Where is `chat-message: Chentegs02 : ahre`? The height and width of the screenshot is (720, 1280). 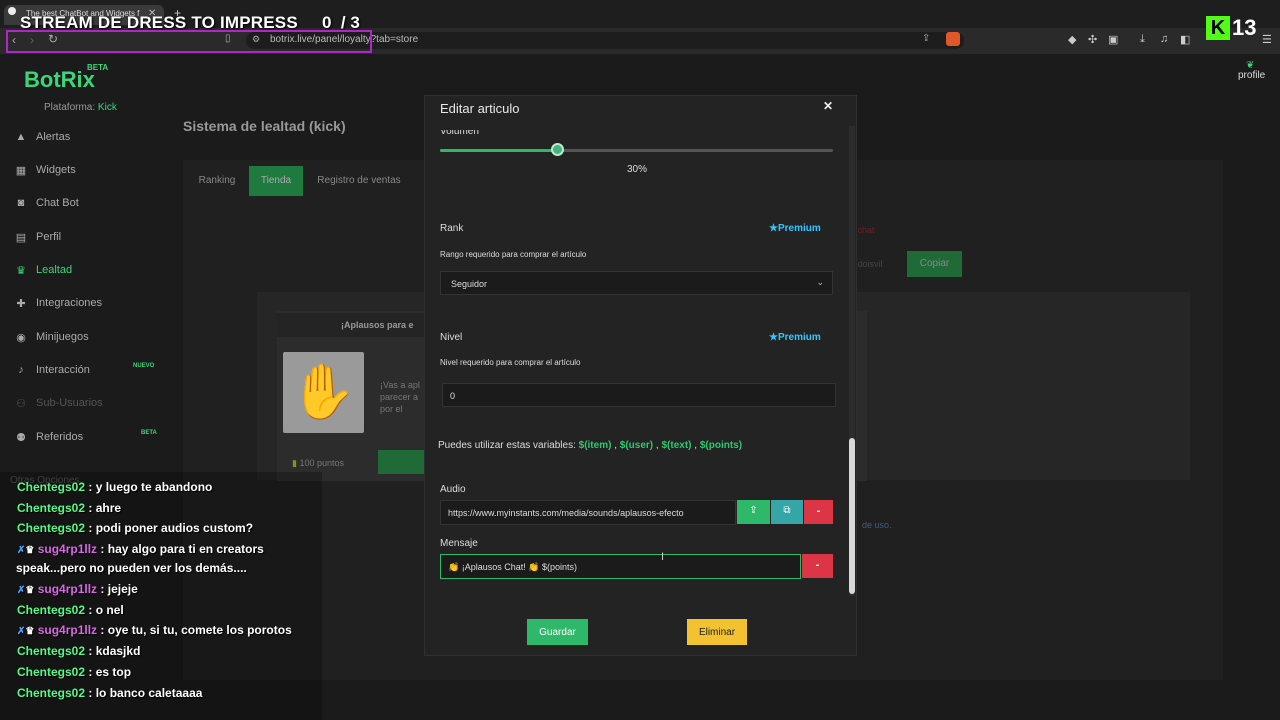
chat-message: Chentegs02 : ahre is located at coordinates (69, 508).